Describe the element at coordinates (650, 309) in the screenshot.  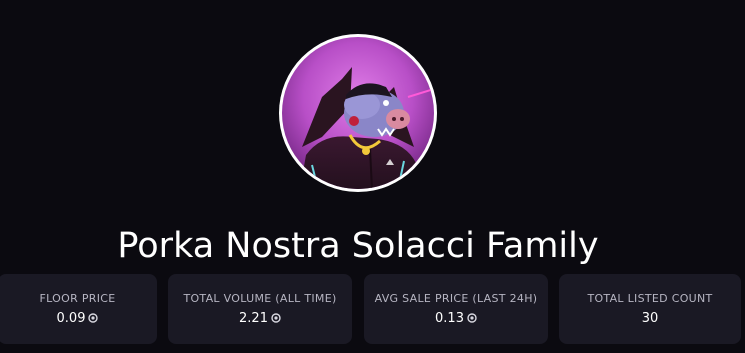
I see `stat-card-total-listed-count: TOTAL LISTED COUNT 30` at that location.